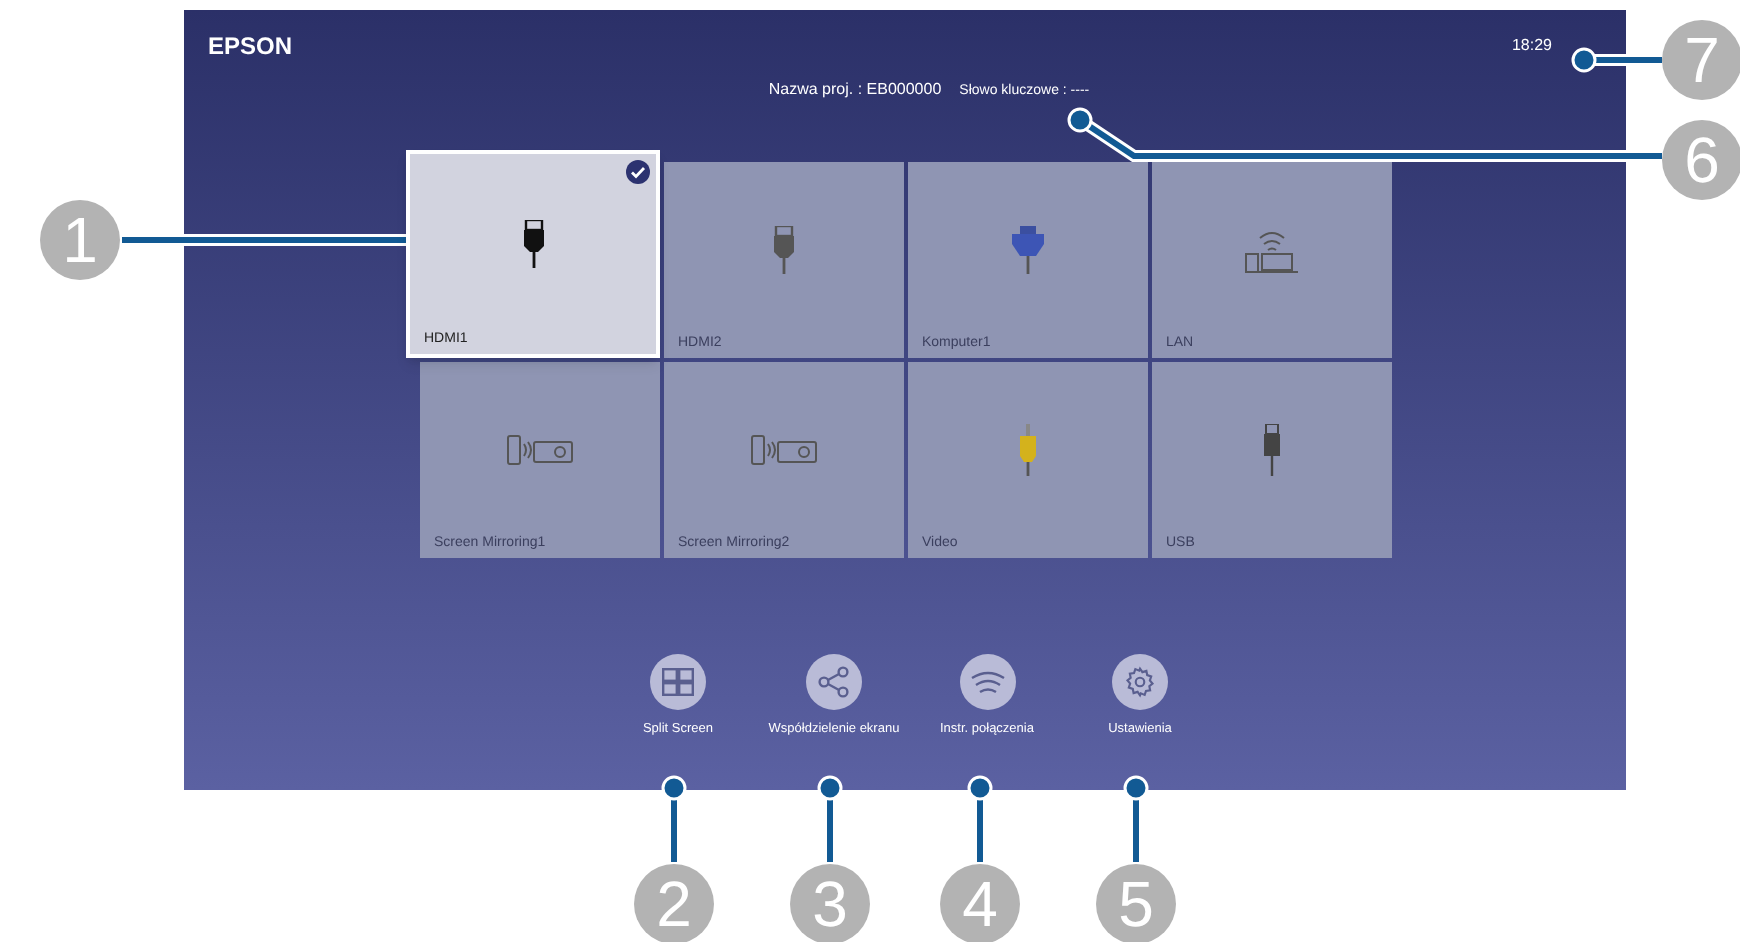 The width and height of the screenshot is (1740, 942). Describe the element at coordinates (1028, 449) in the screenshot. I see `rca-plug-icon` at that location.